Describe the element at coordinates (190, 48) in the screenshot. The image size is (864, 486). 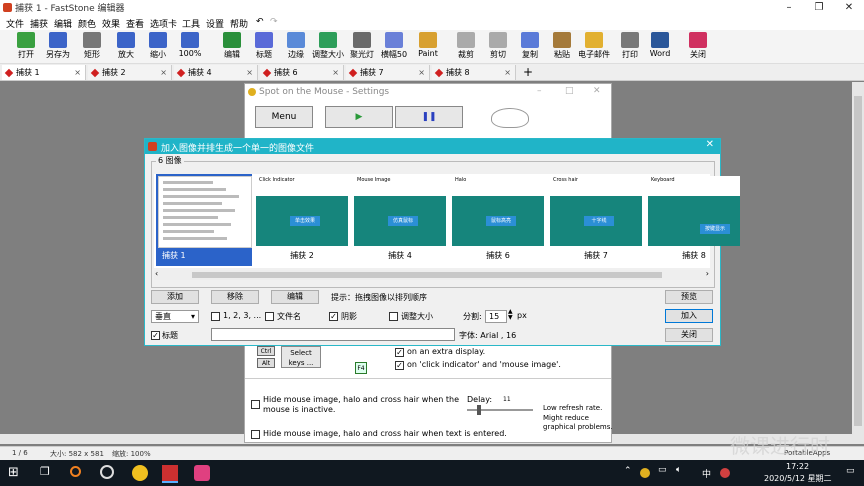
I see `toolbar-button-5: 100%` at that location.